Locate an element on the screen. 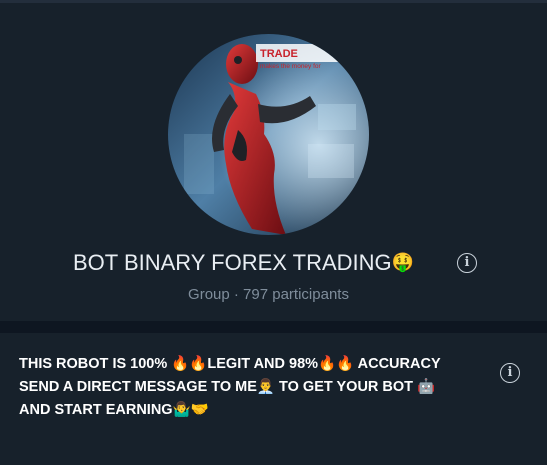 The height and width of the screenshot is (465, 547). money-face-emoji: 🤑 is located at coordinates (403, 262).